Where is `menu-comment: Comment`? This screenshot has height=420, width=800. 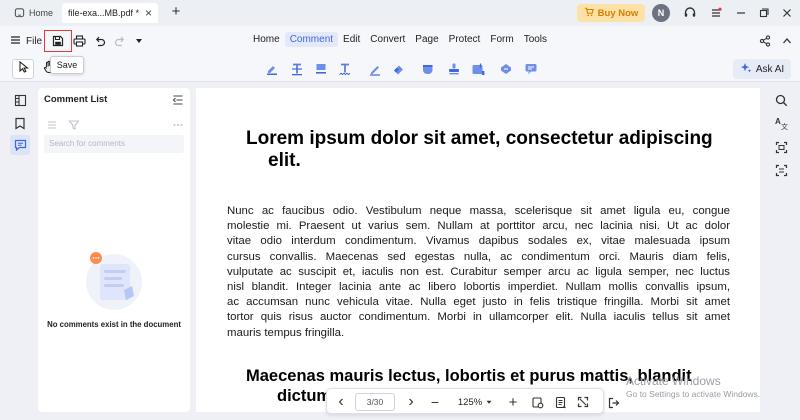 menu-comment: Comment is located at coordinates (311, 39).